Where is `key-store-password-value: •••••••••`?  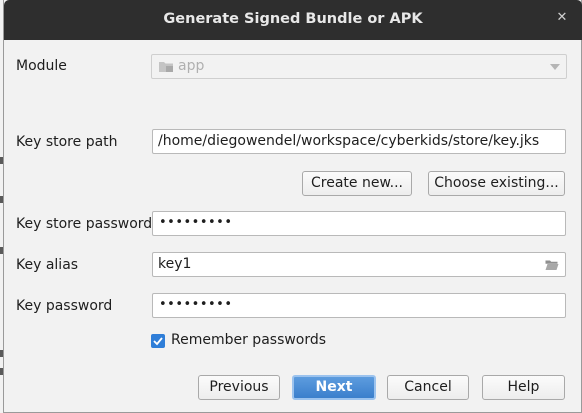
key-store-password-value: ••••••••• is located at coordinates (196, 222).